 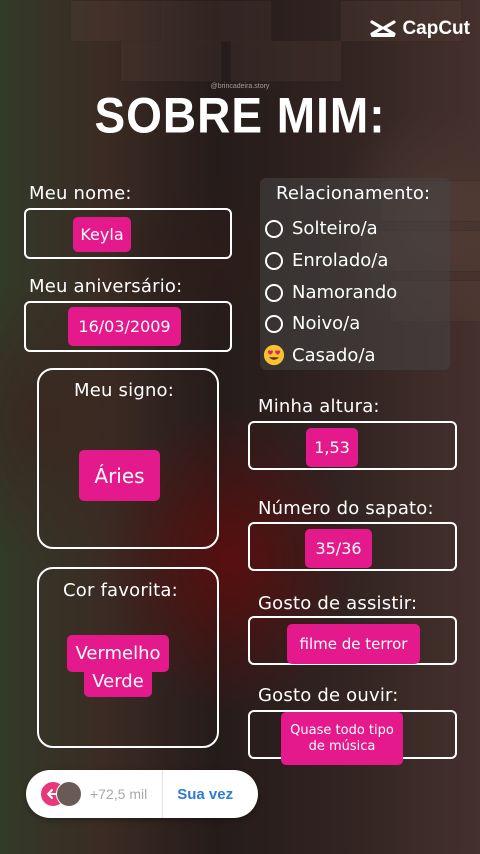 What do you see at coordinates (106, 286) in the screenshot?
I see `birthday-label: Meu aniversário:` at bounding box center [106, 286].